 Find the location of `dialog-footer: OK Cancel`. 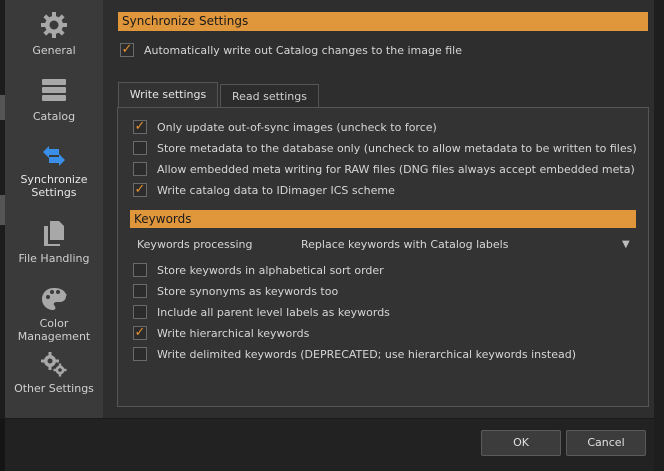

dialog-footer: OK Cancel is located at coordinates (327, 444).